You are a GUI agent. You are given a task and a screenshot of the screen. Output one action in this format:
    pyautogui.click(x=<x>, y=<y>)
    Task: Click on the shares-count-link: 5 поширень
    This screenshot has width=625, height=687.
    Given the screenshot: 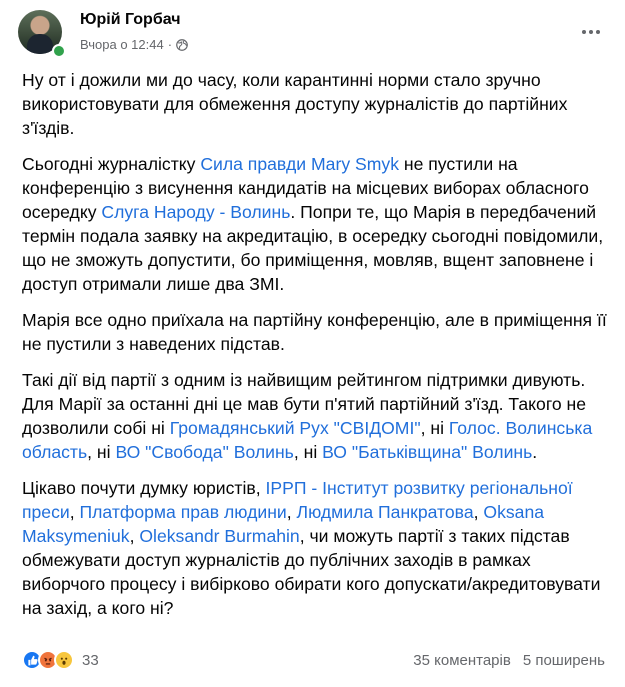 What is the action you would take?
    pyautogui.click(x=564, y=660)
    